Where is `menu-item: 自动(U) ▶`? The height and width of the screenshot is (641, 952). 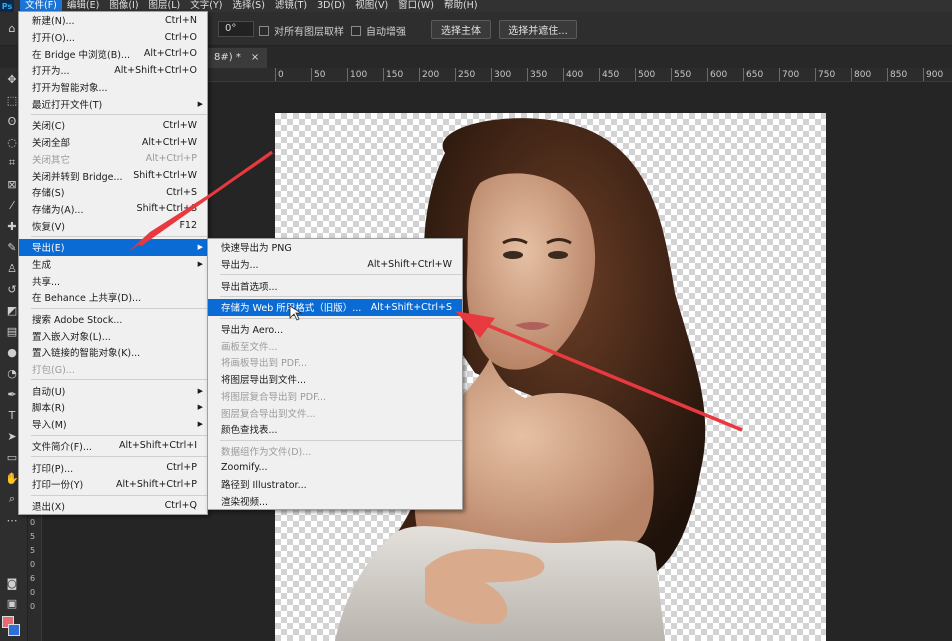
menu-item: 自动(U) ▶ is located at coordinates (113, 390).